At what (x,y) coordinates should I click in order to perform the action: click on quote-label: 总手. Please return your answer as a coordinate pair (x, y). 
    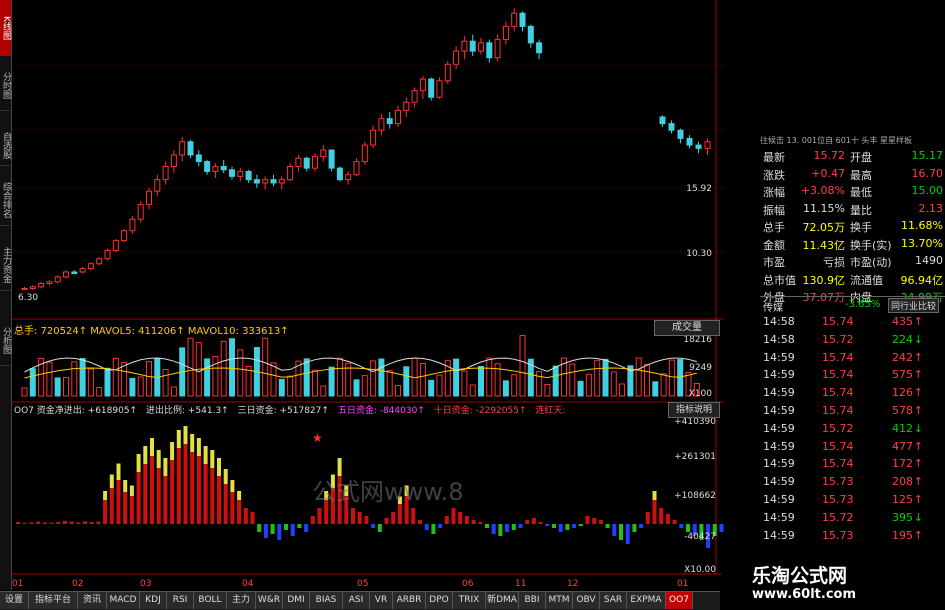
    Looking at the image, I should click on (774, 227).